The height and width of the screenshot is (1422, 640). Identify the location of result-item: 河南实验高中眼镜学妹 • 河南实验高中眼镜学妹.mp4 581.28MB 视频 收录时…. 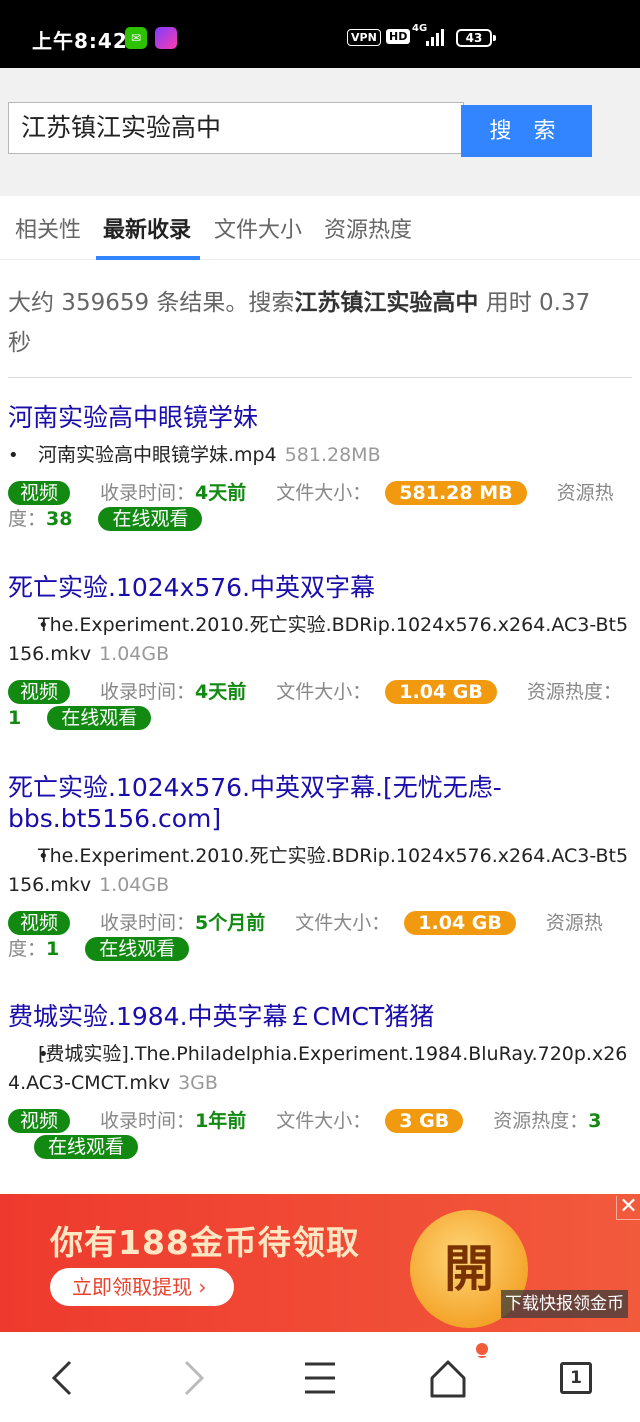
(320, 467).